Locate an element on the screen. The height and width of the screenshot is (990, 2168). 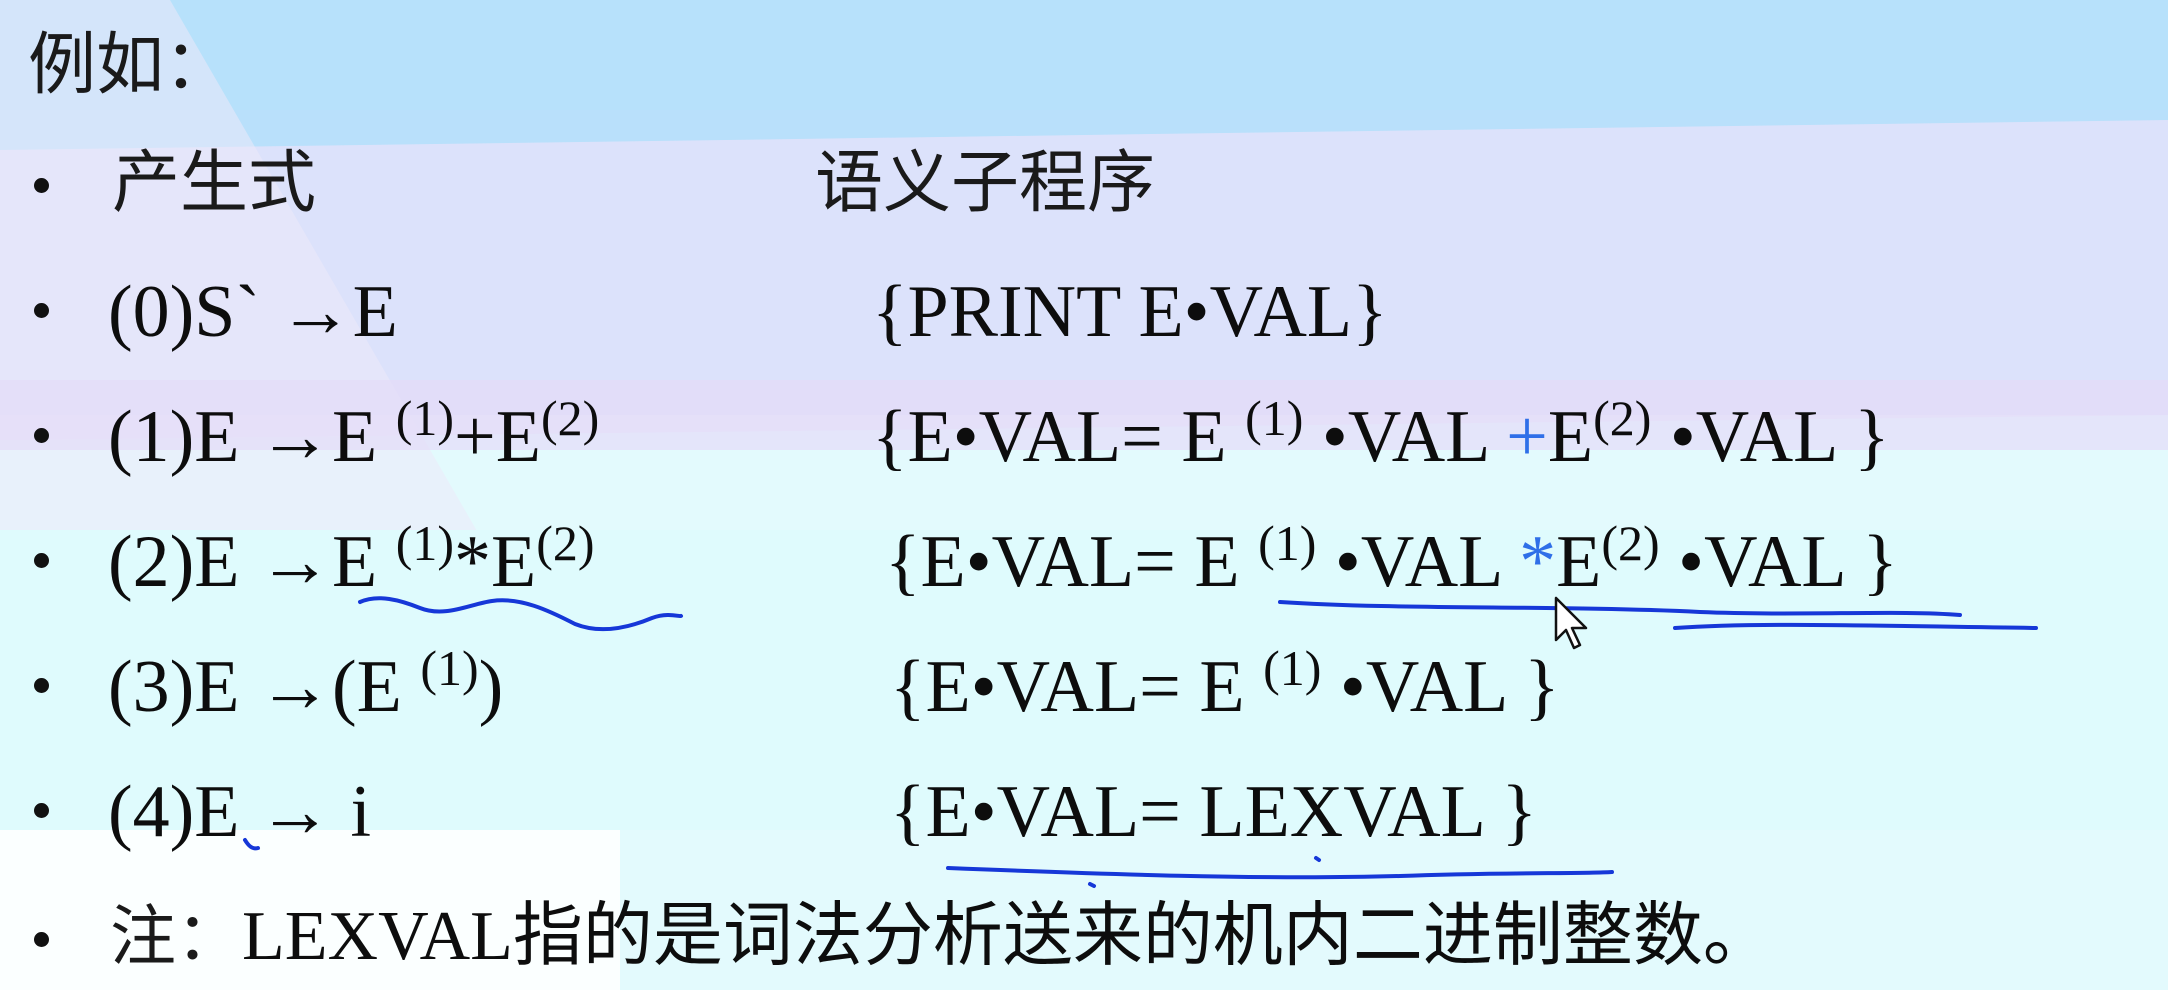
production-number: (0) is located at coordinates (151, 312).